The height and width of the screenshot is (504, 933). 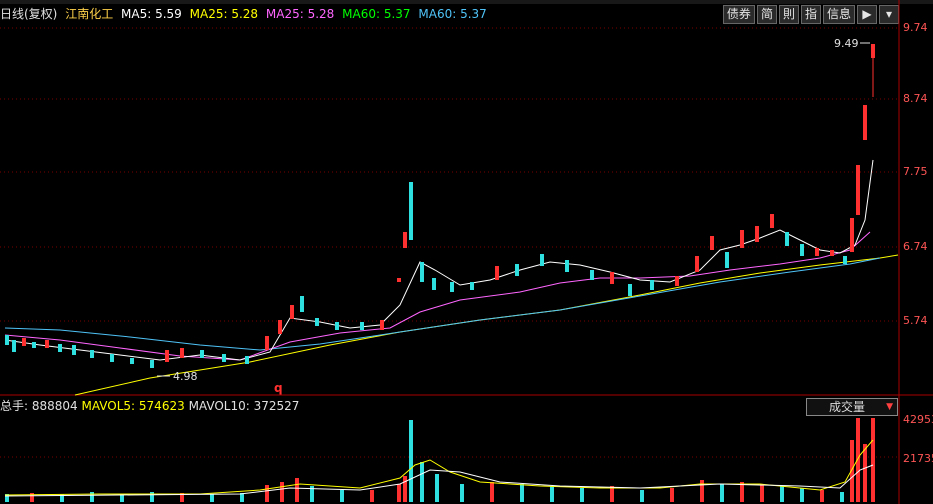 I want to click on indicator-selector: 成交量 ▼, so click(x=852, y=407).